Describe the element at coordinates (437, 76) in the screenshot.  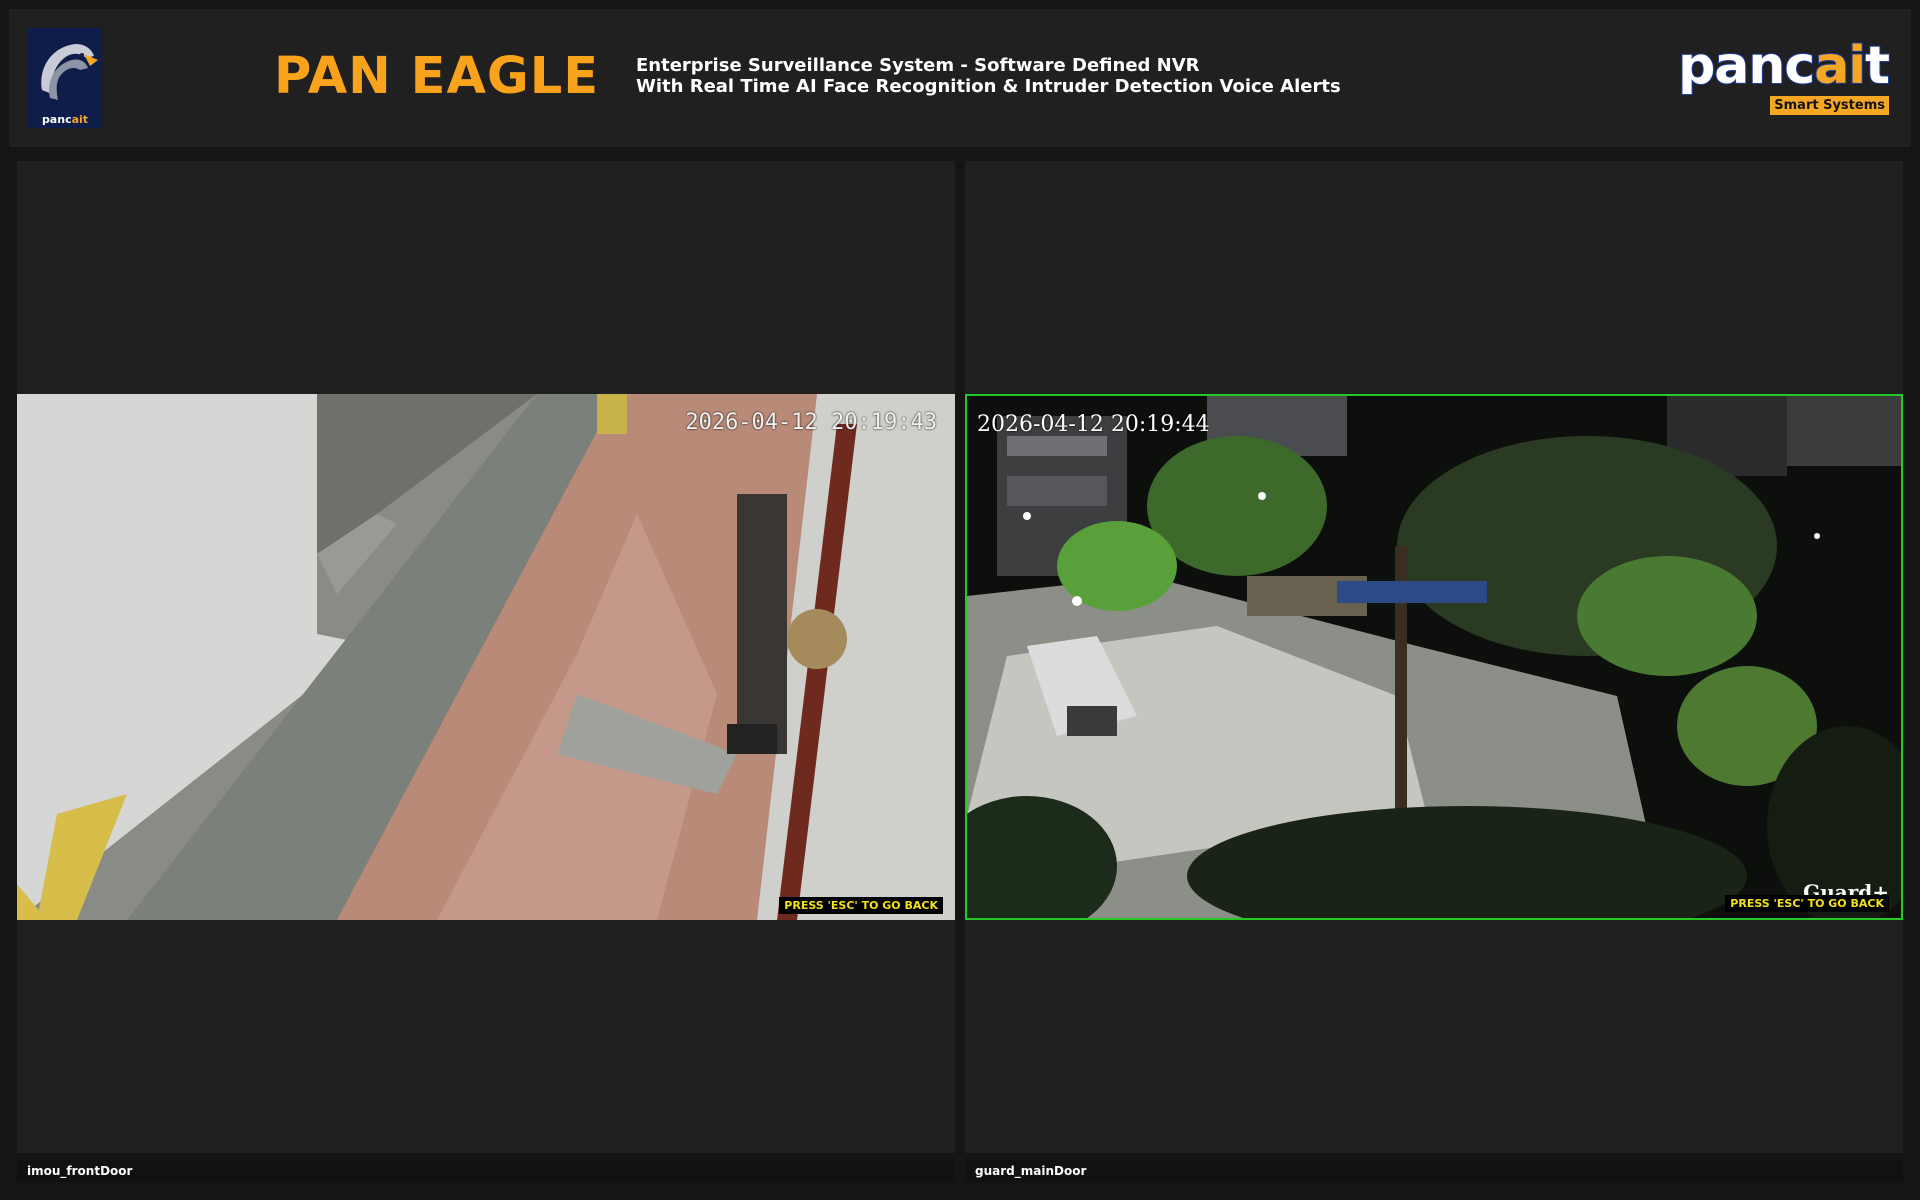
I see `app-title: PAN EAGLE` at that location.